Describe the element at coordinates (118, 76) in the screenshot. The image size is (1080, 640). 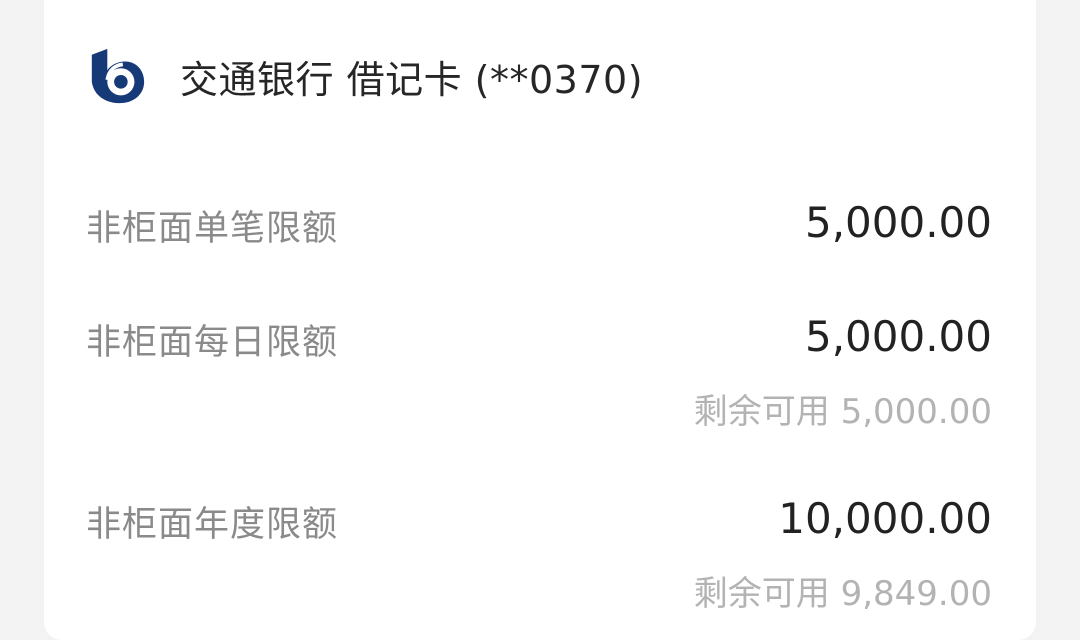
I see `bocom-logo-icon` at that location.